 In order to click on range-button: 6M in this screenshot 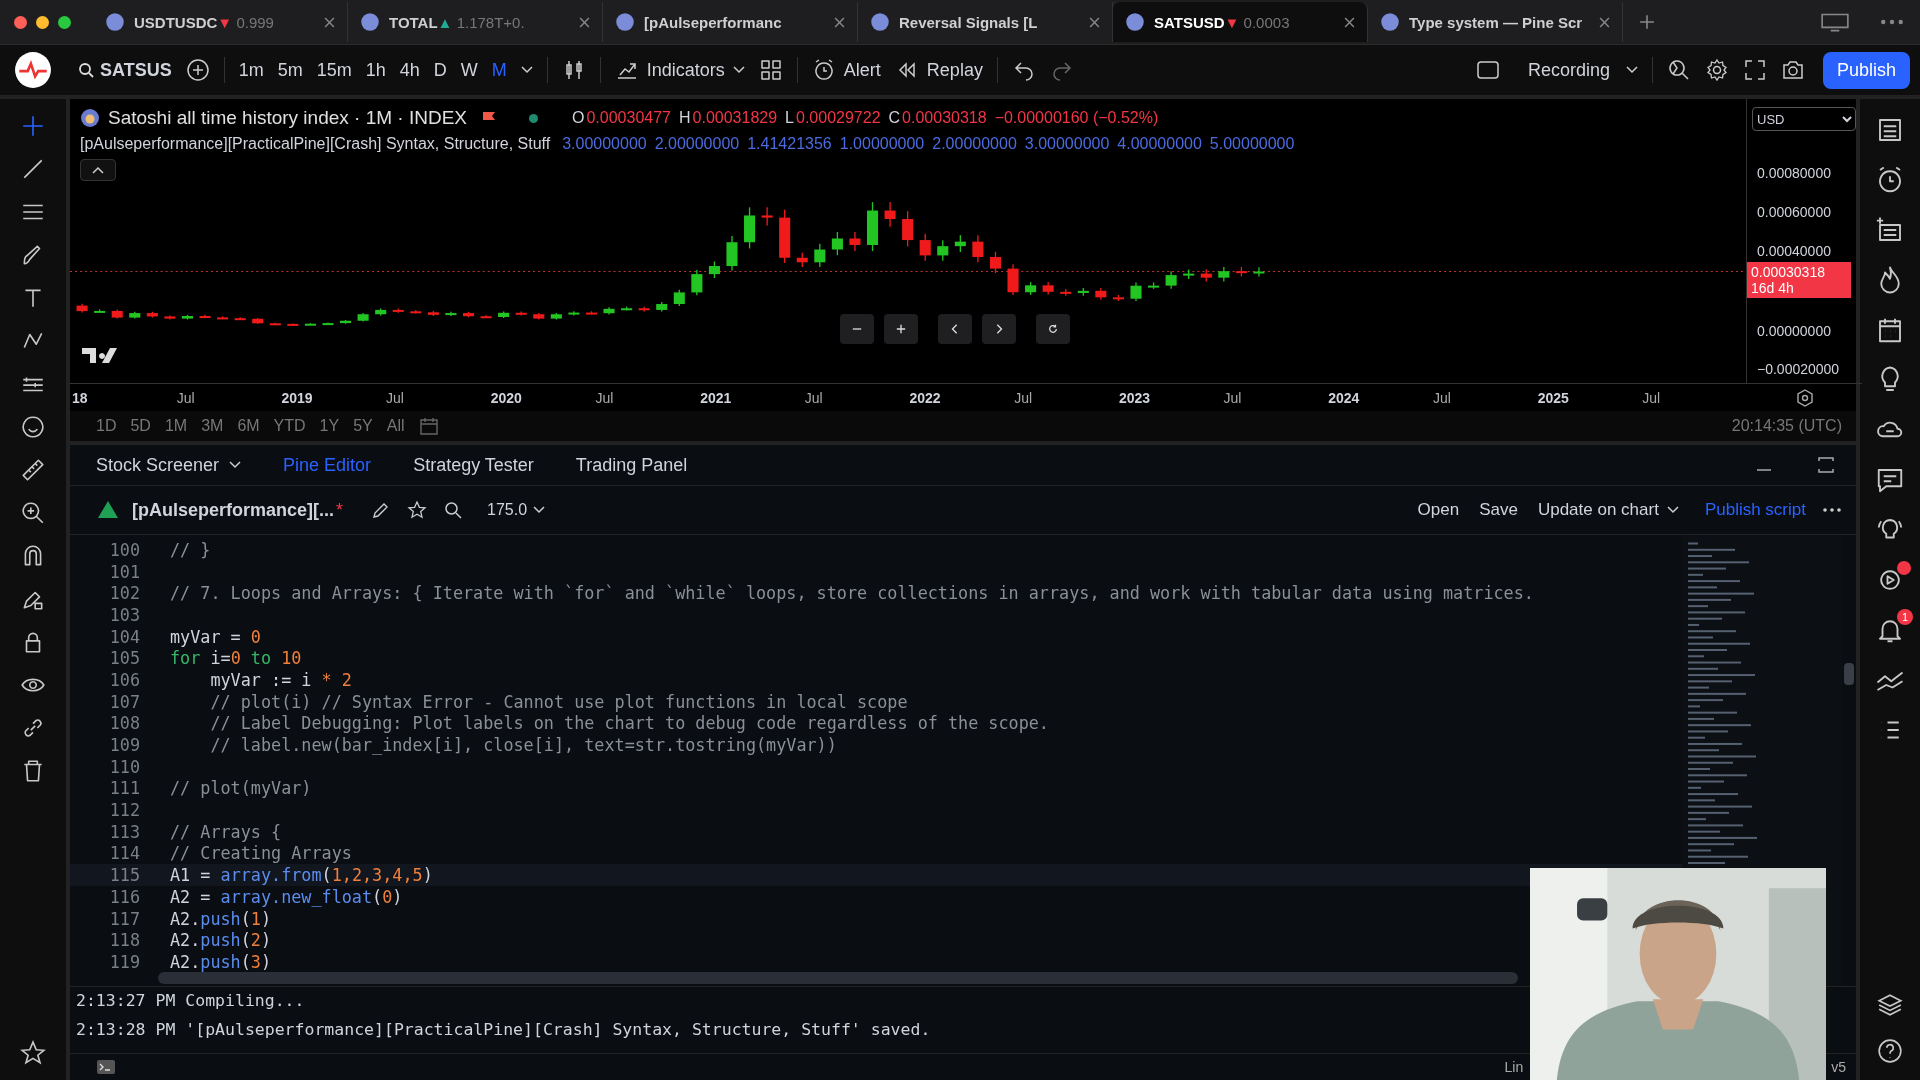, I will do `click(248, 426)`.